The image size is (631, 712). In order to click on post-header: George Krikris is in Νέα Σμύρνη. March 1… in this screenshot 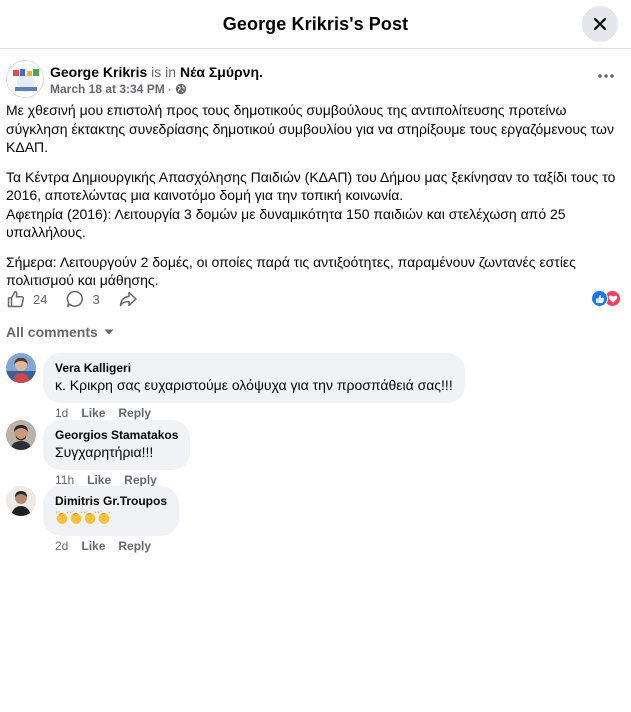, I will do `click(134, 79)`.